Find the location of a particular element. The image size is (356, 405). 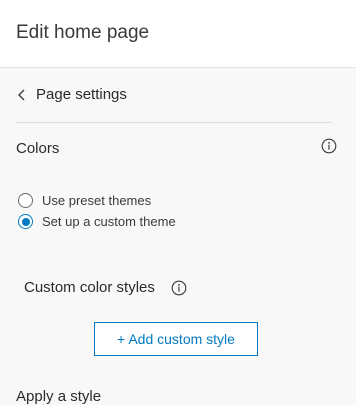

radio-button is located at coordinates (25, 200).